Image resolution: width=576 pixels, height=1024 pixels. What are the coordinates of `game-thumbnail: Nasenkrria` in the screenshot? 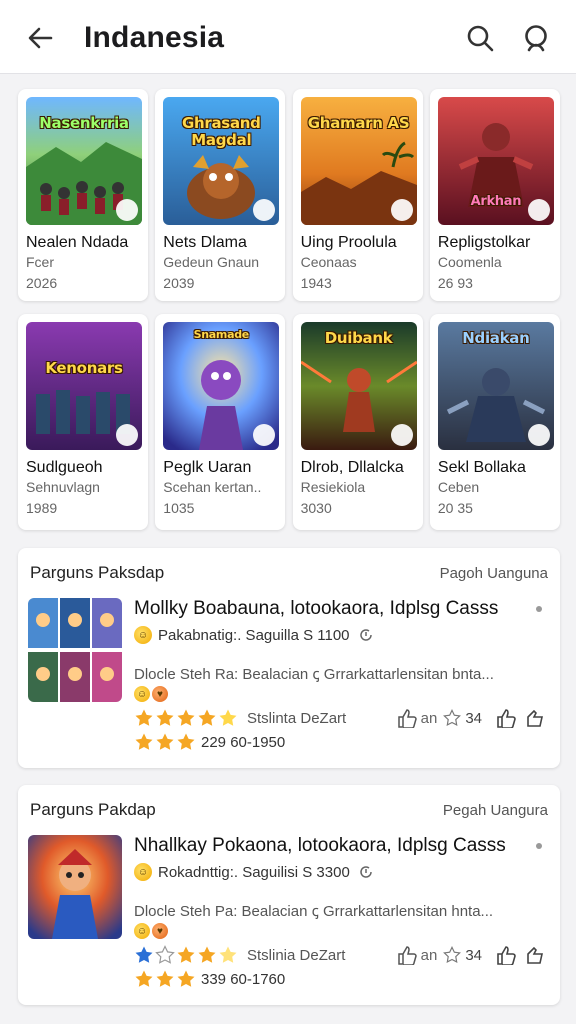 It's located at (84, 161).